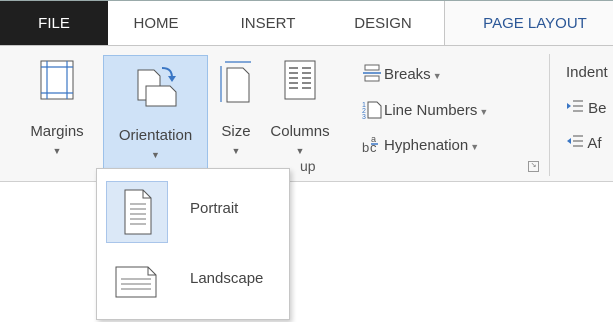 This screenshot has height=322, width=613. Describe the element at coordinates (594, 143) in the screenshot. I see `indent-after-label: Af` at that location.